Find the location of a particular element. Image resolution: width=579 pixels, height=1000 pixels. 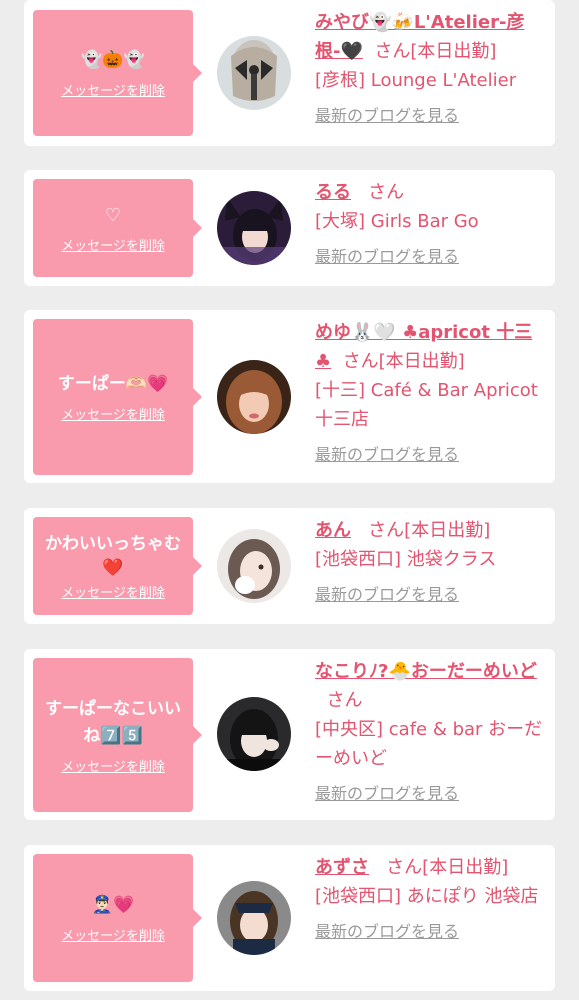

cast-name-link: なこりﾉ?🐣おーだーめいど is located at coordinates (426, 671).